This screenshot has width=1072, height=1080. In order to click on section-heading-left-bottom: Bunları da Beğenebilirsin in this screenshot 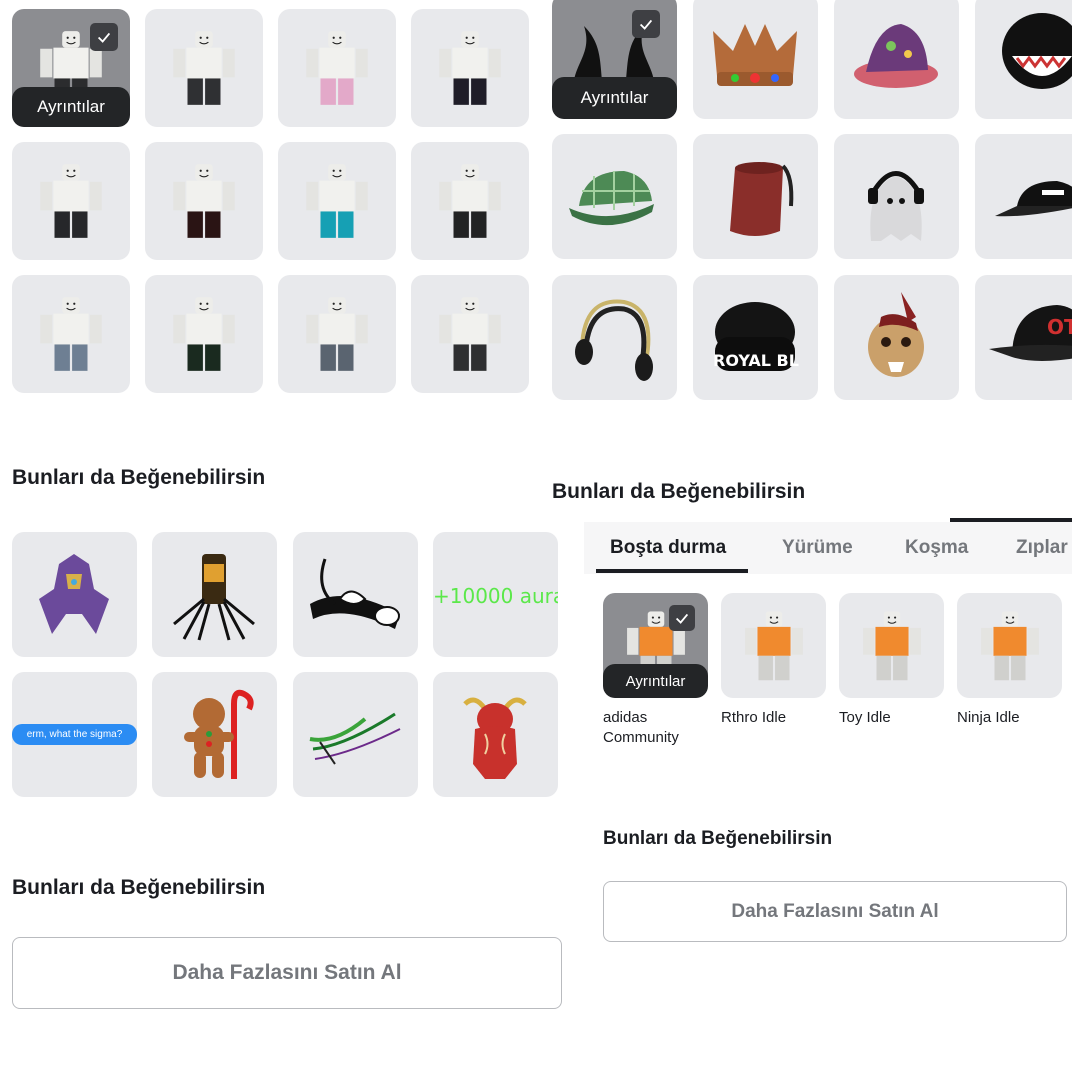, I will do `click(139, 887)`.